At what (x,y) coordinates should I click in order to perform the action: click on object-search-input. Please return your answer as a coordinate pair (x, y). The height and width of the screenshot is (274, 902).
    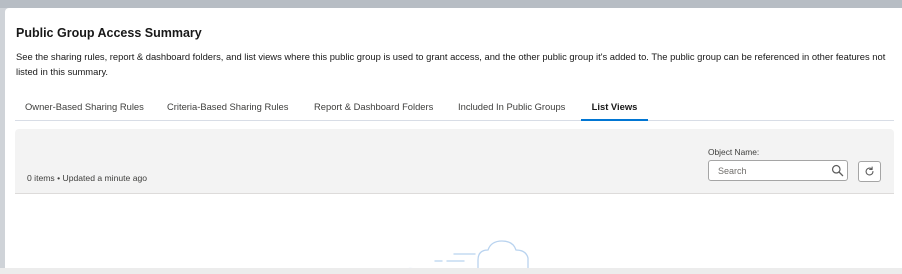
    Looking at the image, I should click on (772, 170).